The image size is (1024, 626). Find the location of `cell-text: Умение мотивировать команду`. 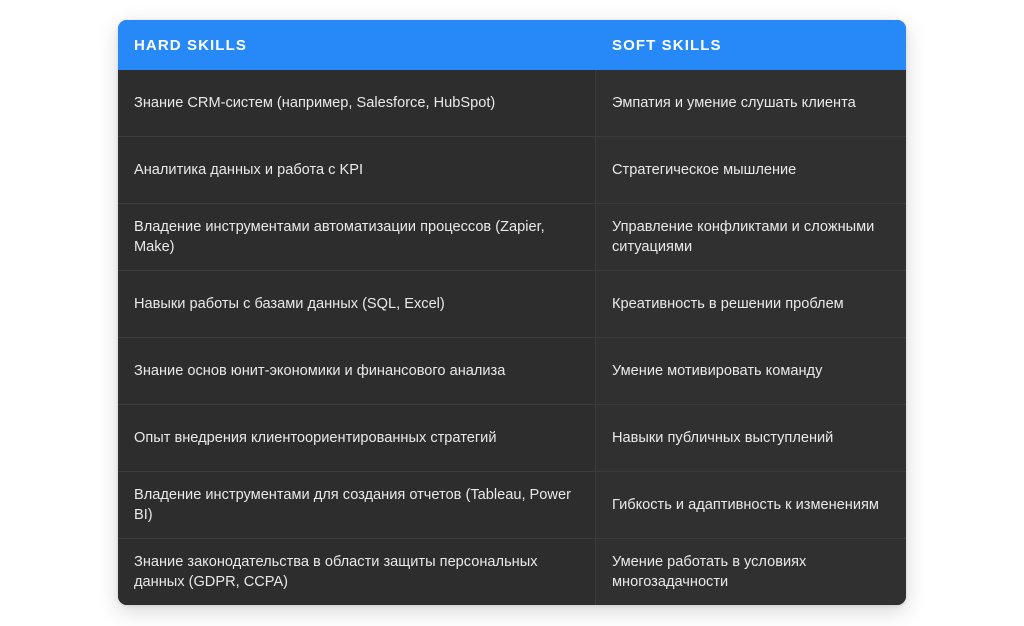

cell-text: Умение мотивировать команду is located at coordinates (717, 370).